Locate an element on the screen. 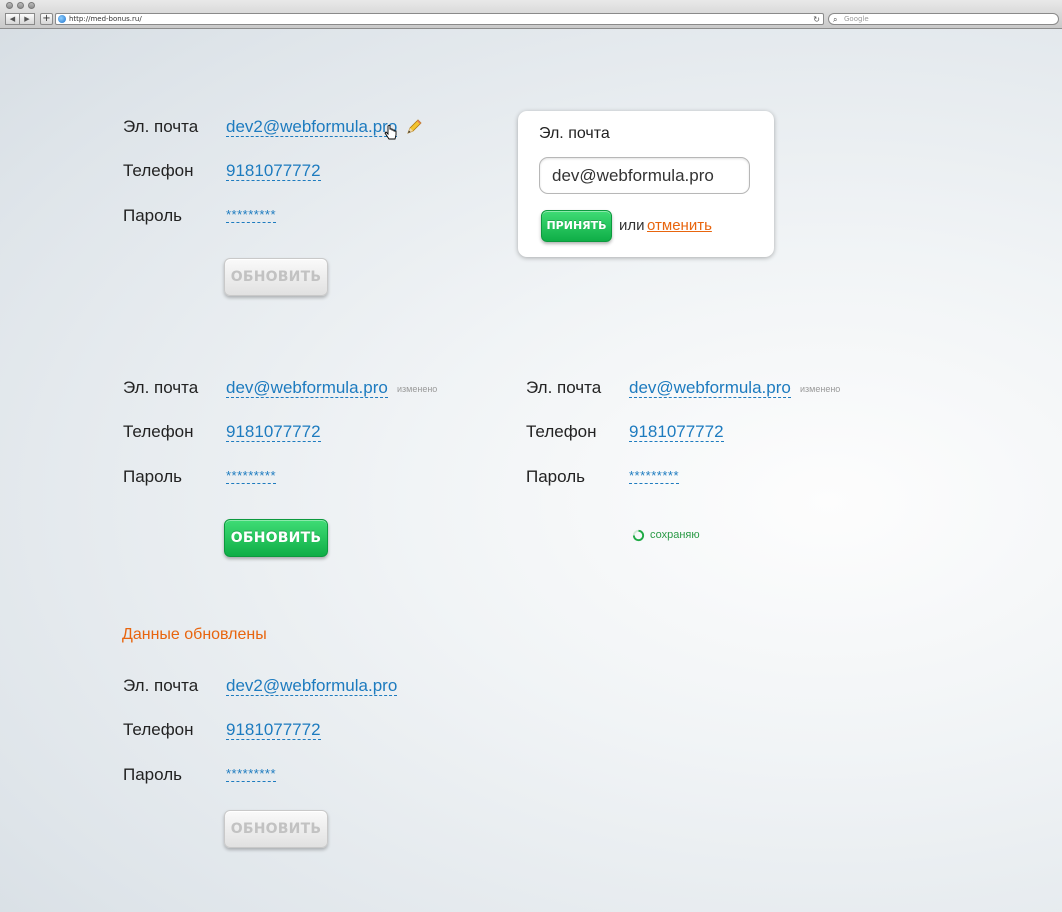  minimize-window-button is located at coordinates (20, 5).